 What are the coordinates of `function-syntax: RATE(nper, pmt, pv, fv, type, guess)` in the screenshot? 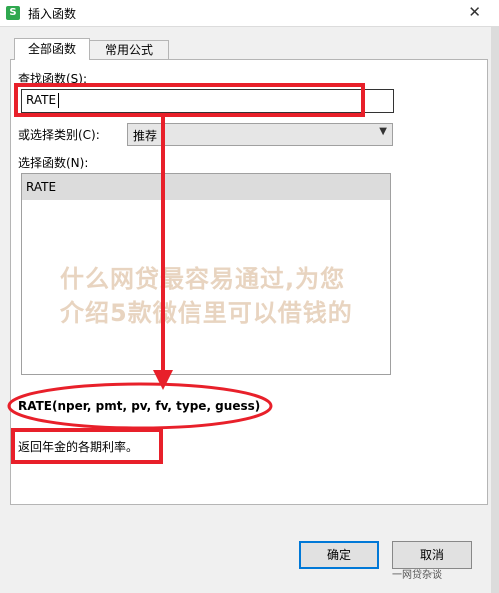 It's located at (139, 406).